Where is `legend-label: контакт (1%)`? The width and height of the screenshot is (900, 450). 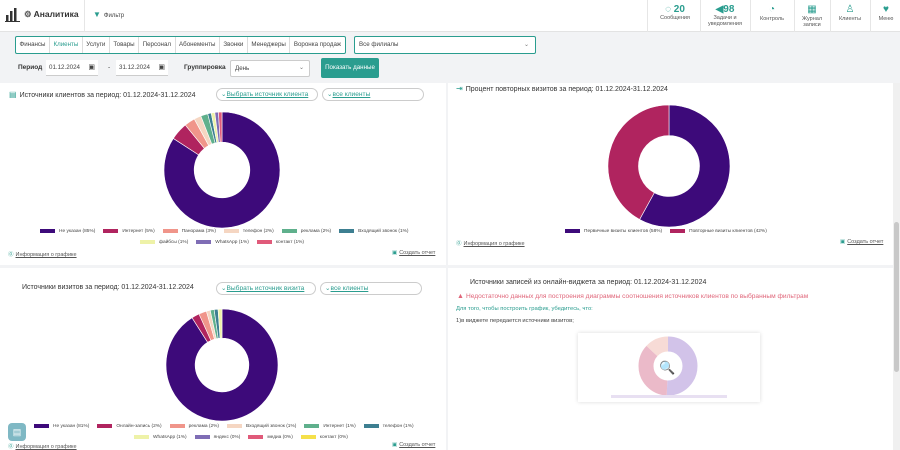
legend-label: контакт (1%) is located at coordinates (289, 242).